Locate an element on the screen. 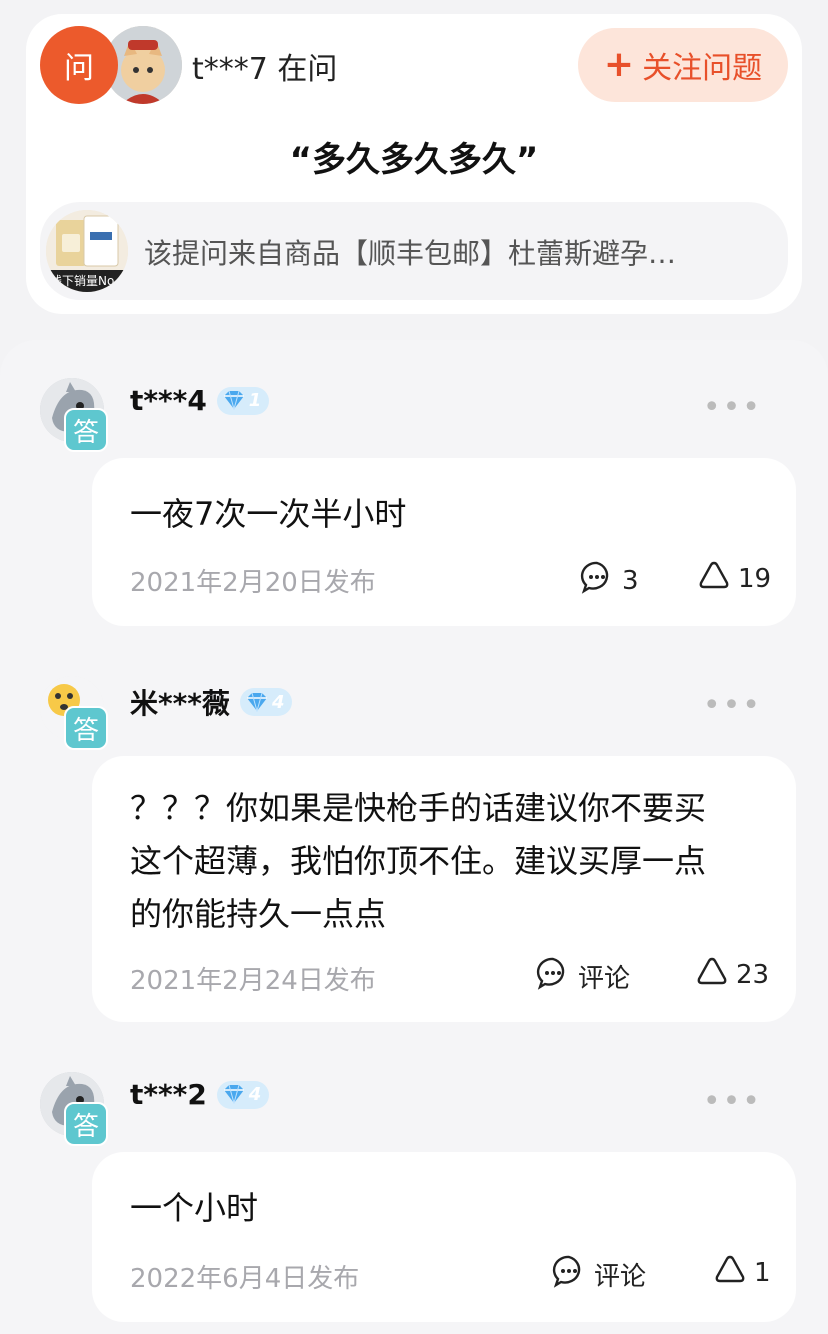 Image resolution: width=828 pixels, height=1334 pixels. like-count: 1 is located at coordinates (762, 1272).